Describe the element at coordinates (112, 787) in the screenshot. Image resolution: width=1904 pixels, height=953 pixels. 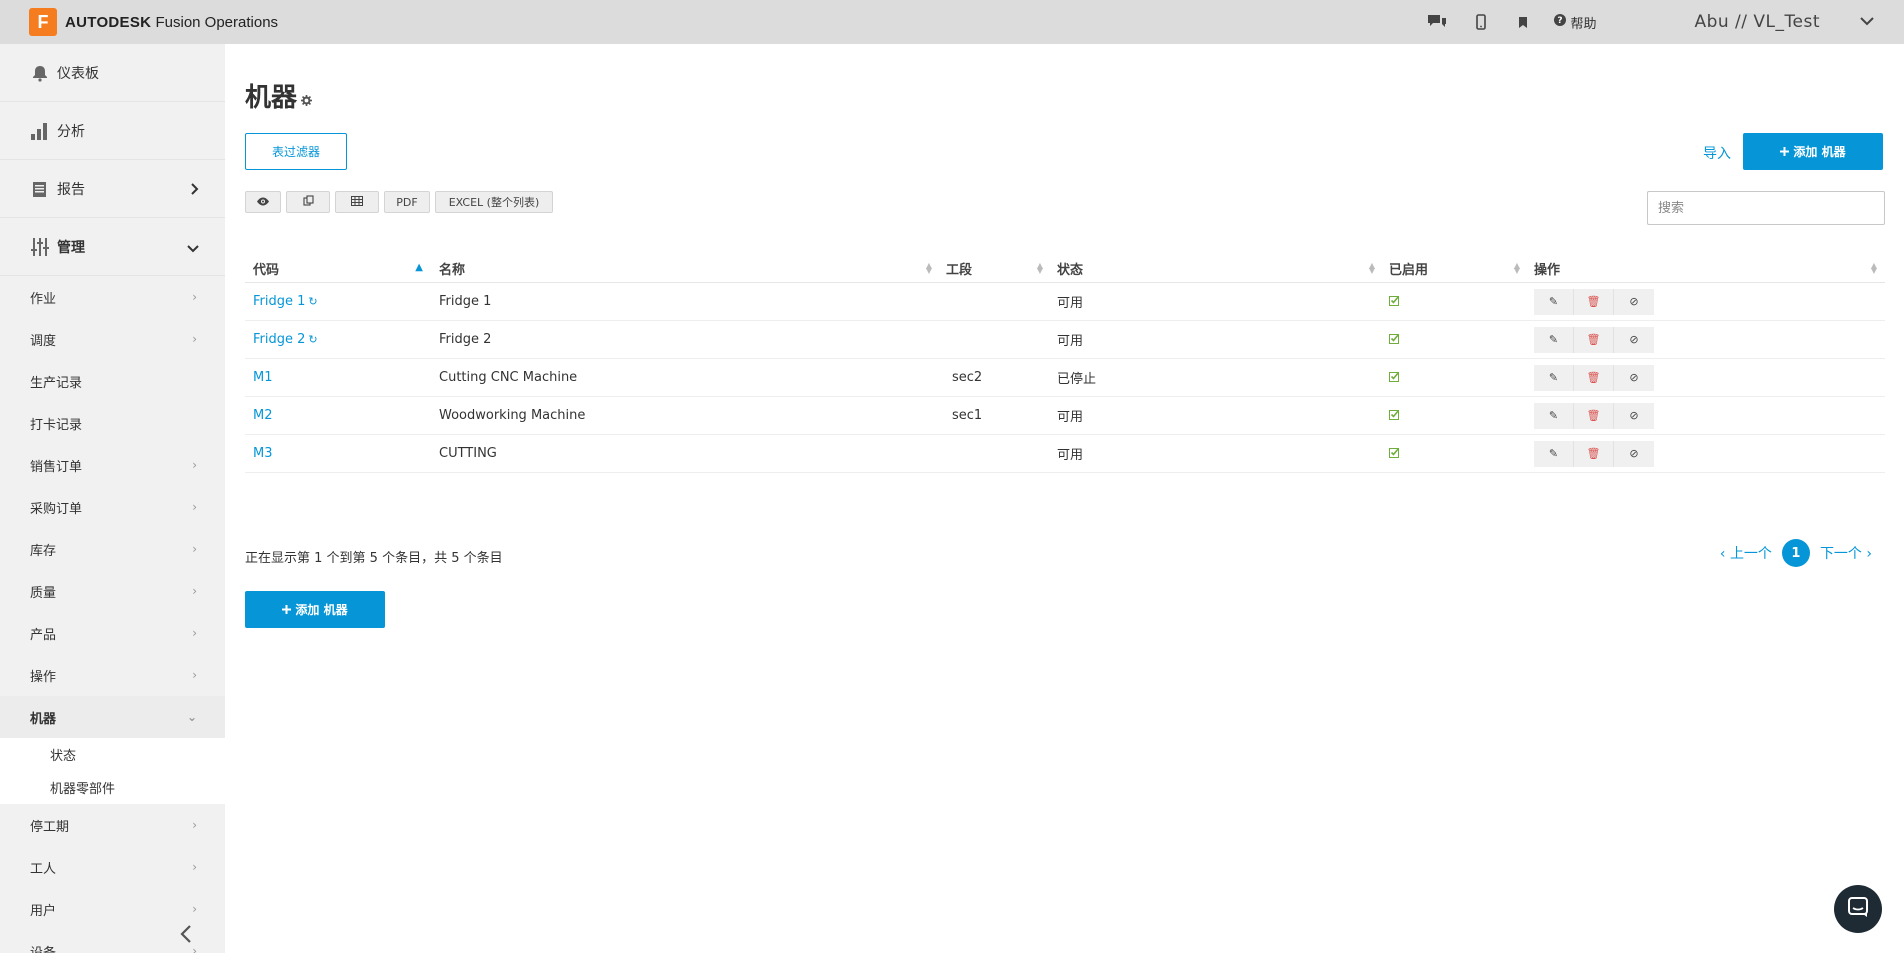
I see `sidebar-subitem-machine-parts: 机器零部件` at that location.